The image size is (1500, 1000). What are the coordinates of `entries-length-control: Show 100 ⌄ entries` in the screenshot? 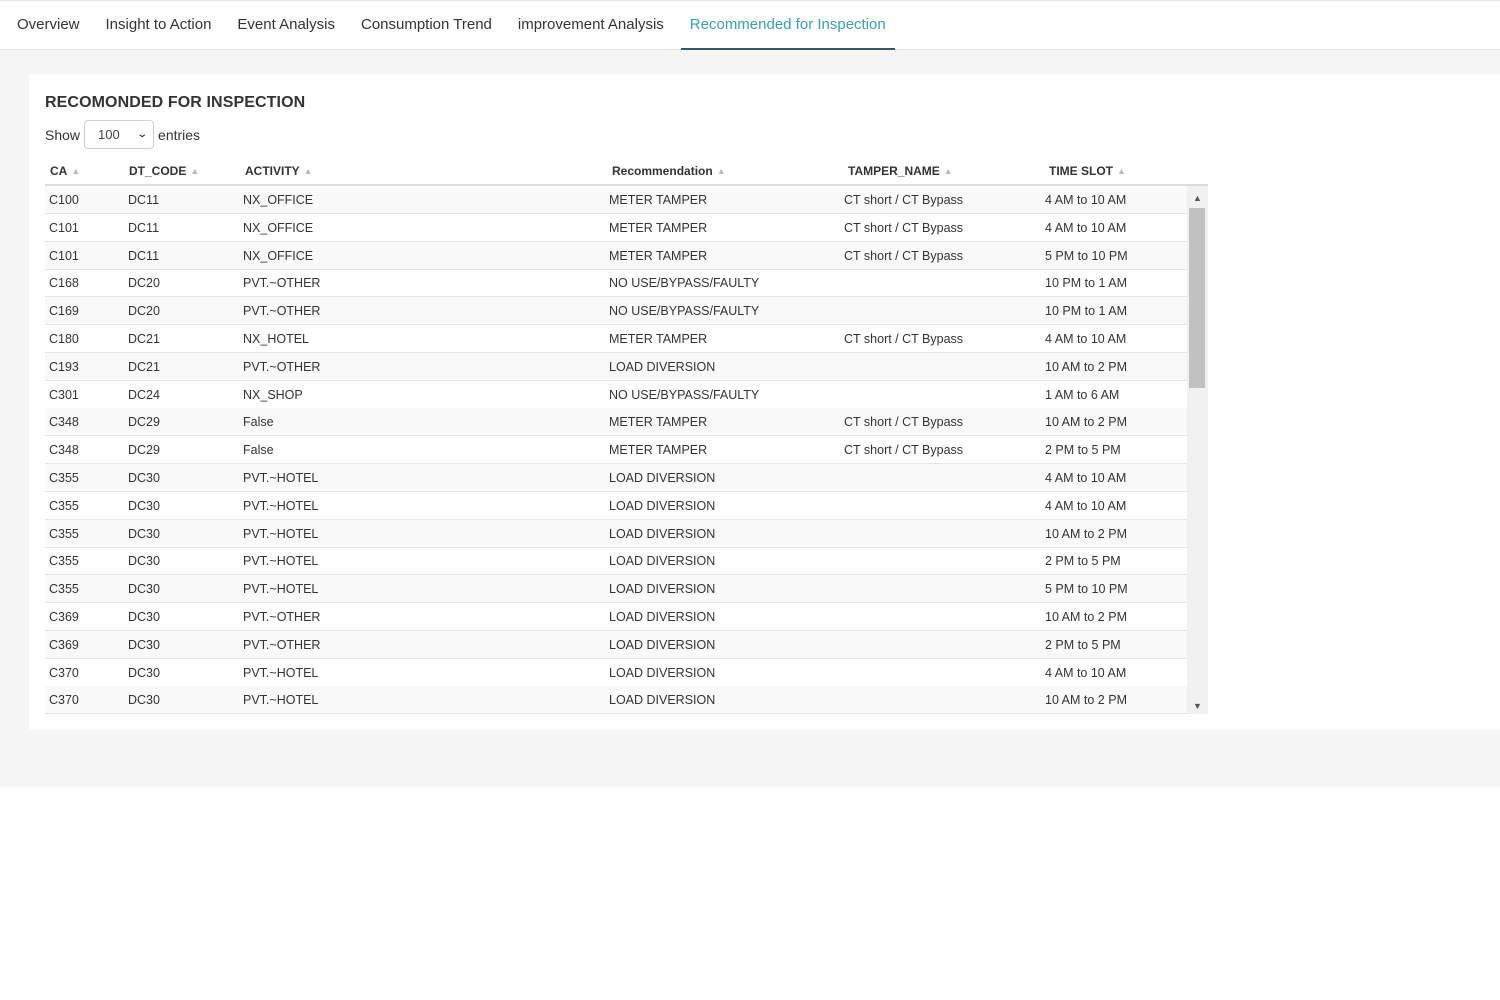 It's located at (122, 134).